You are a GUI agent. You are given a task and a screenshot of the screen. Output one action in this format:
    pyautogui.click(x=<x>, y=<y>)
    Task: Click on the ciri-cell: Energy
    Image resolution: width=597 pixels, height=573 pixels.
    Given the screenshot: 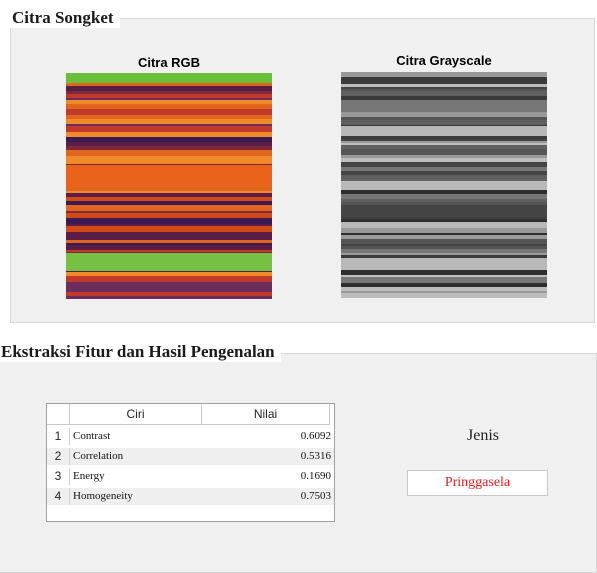 What is the action you would take?
    pyautogui.click(x=138, y=476)
    